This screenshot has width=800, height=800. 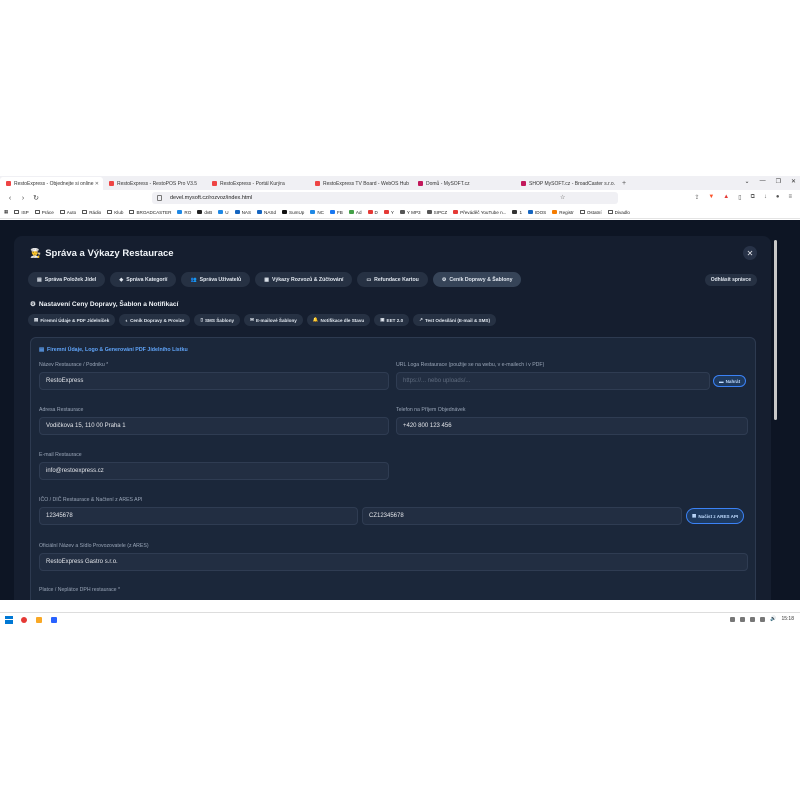 I want to click on bookmark-item: Divadlo, so click(x=618, y=212).